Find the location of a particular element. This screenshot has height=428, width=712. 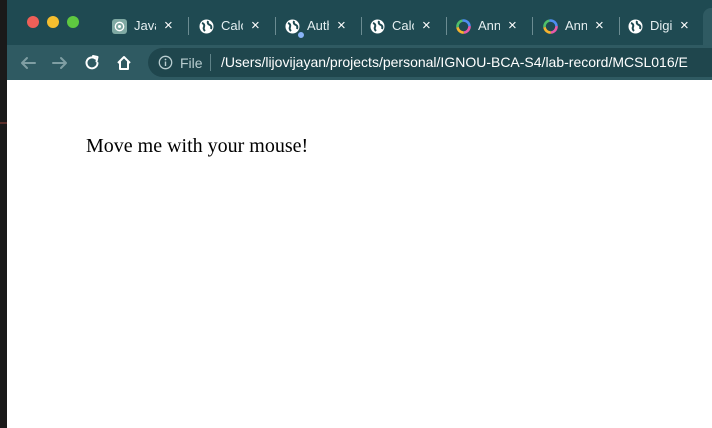

tab-ann-1: Ann × is located at coordinates (490, 26).